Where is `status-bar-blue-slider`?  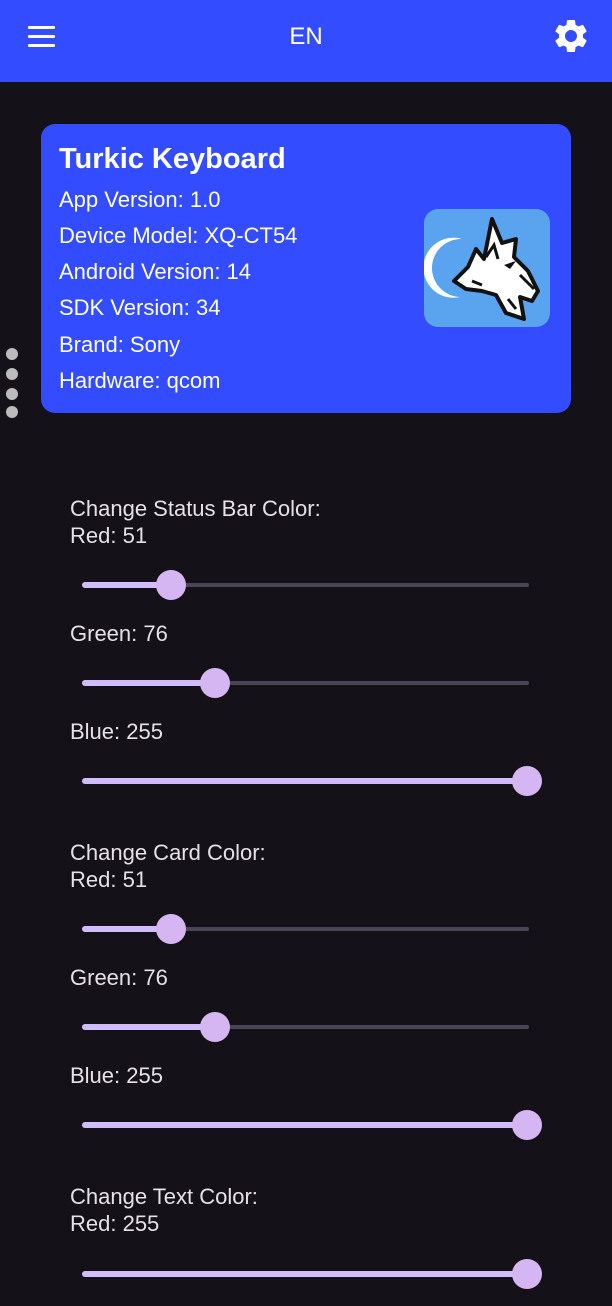 status-bar-blue-slider is located at coordinates (312, 781).